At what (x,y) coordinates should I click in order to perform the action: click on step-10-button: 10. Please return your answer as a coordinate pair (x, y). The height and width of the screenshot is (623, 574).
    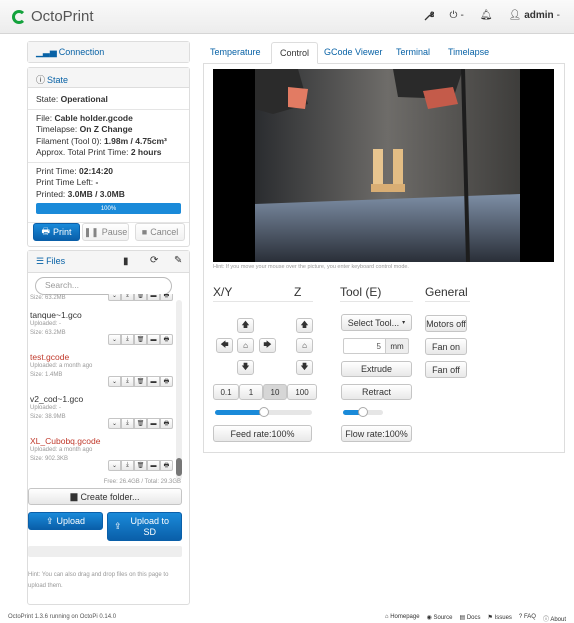
    Looking at the image, I should click on (275, 392).